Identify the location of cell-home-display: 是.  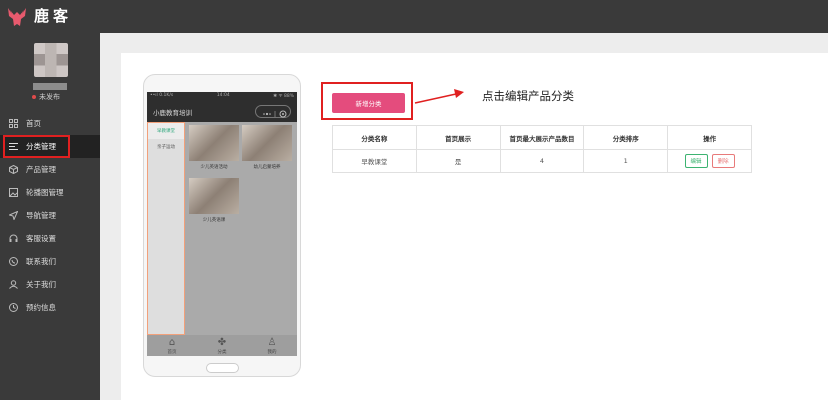
(458, 161).